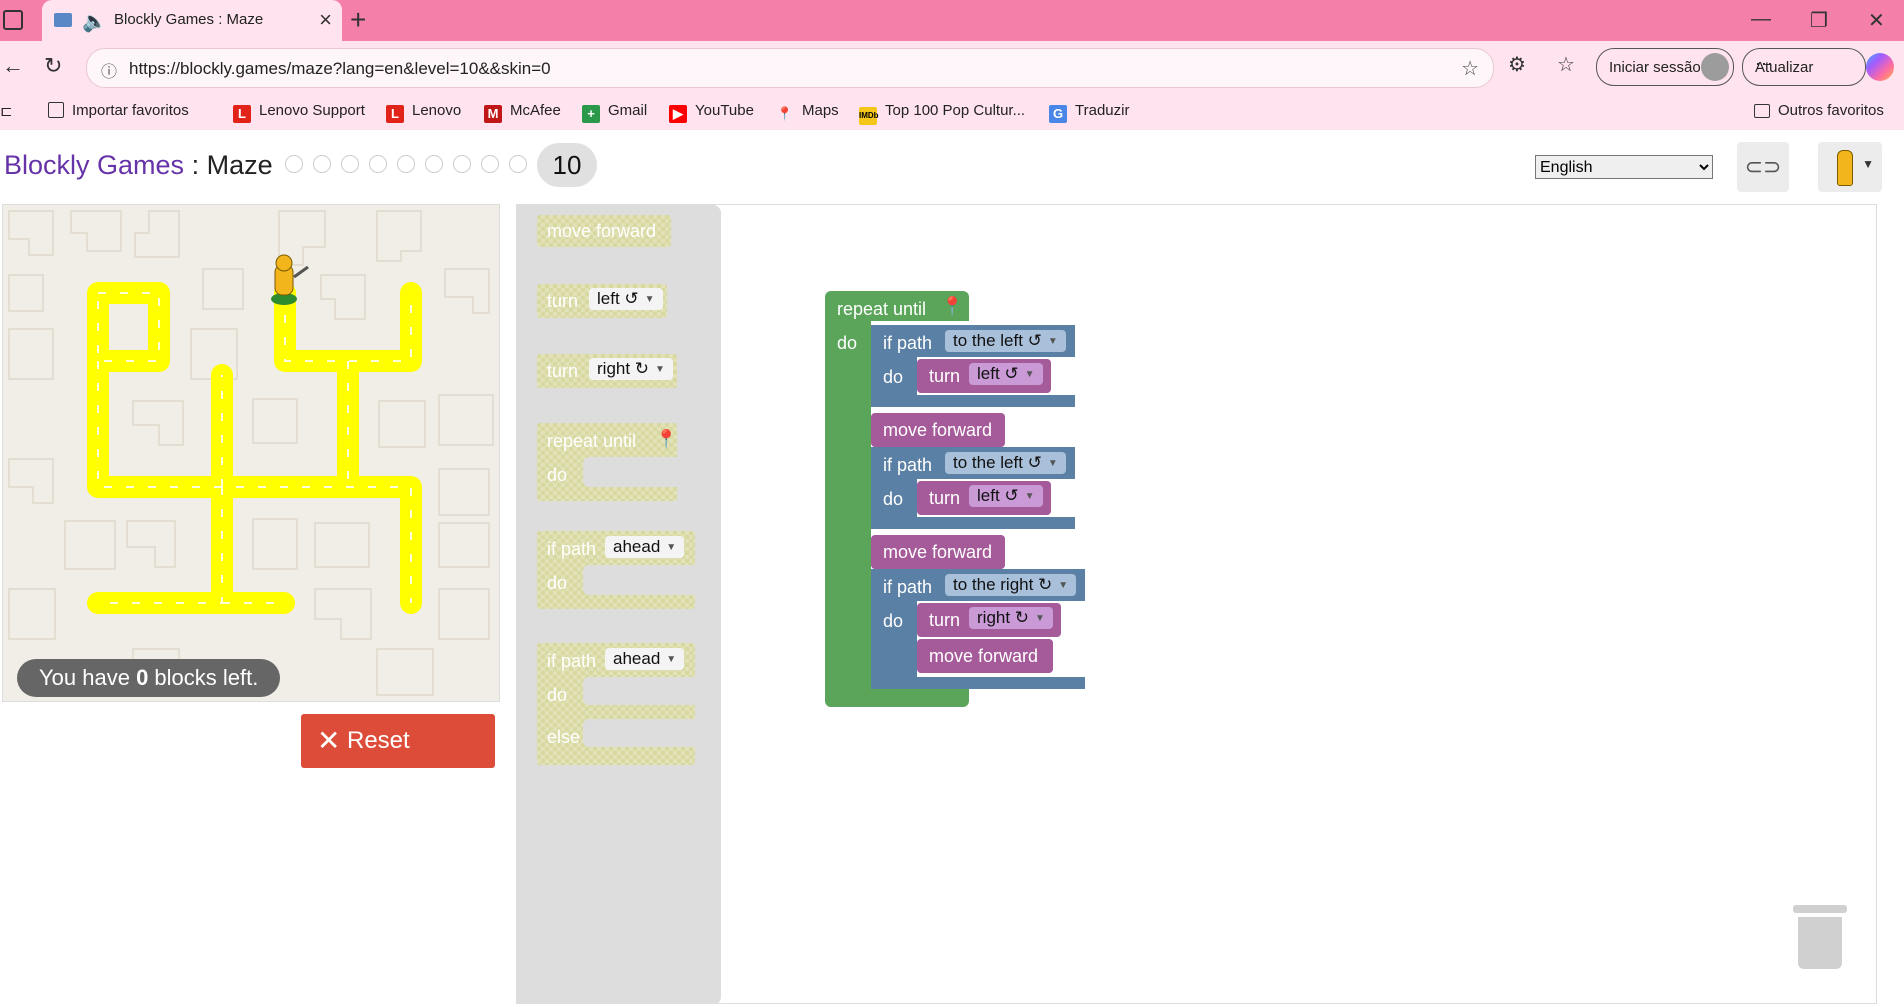  I want to click on bookmark-lenovo-support: L Lenovo Support, so click(299, 112).